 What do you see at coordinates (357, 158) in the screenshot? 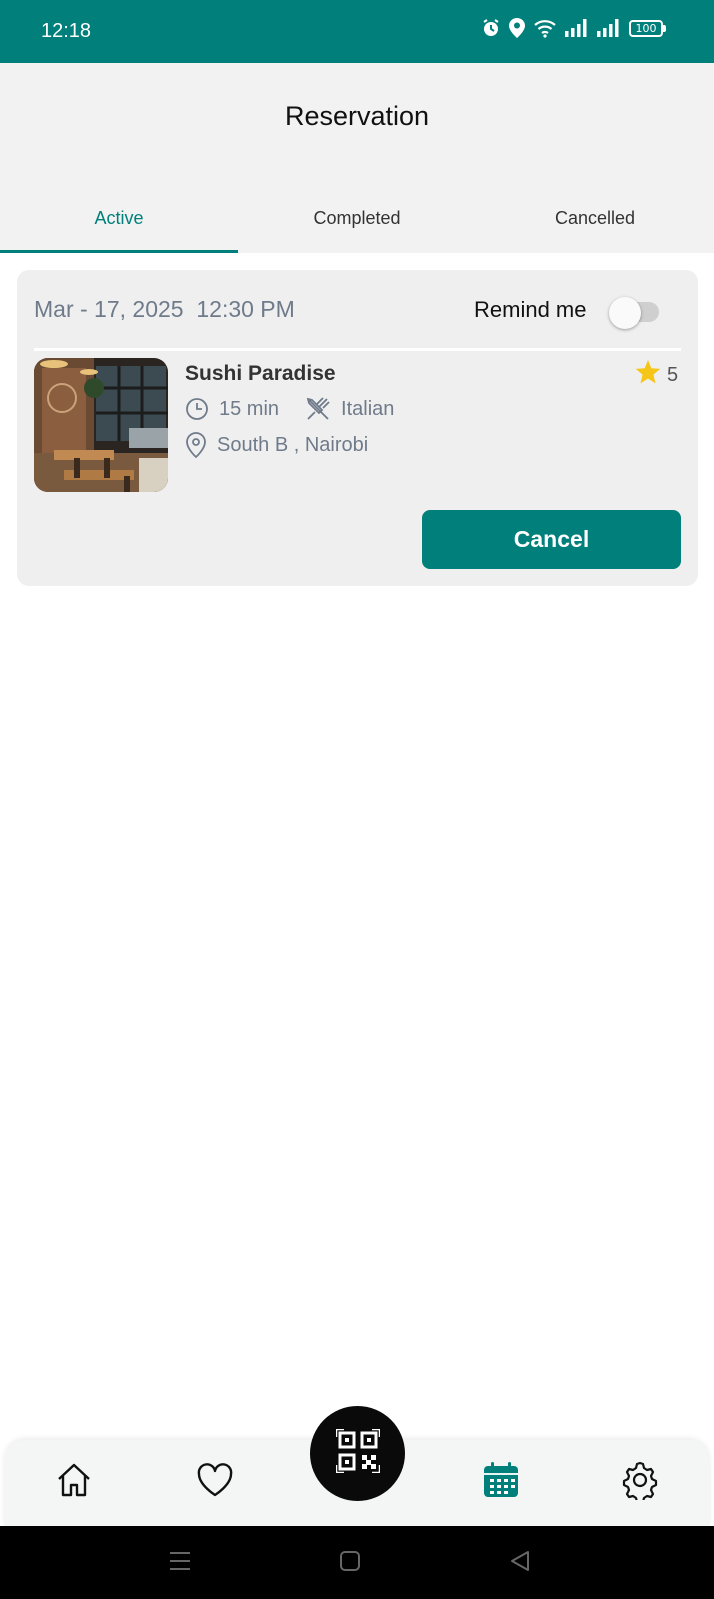
I see `app-header: Reservation Active Completed Cancelled` at bounding box center [357, 158].